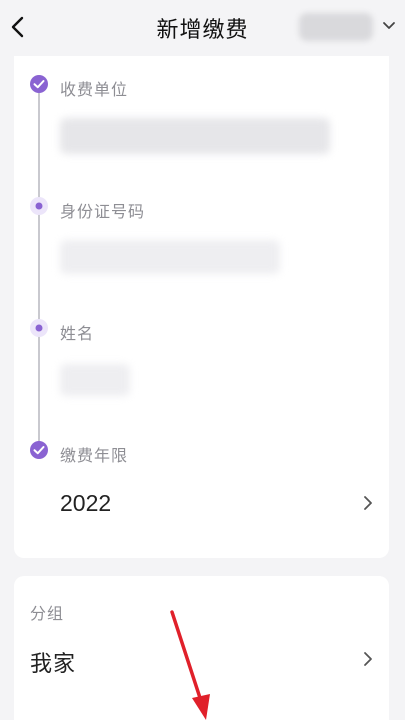  I want to click on group-label: 分组, so click(47, 613).